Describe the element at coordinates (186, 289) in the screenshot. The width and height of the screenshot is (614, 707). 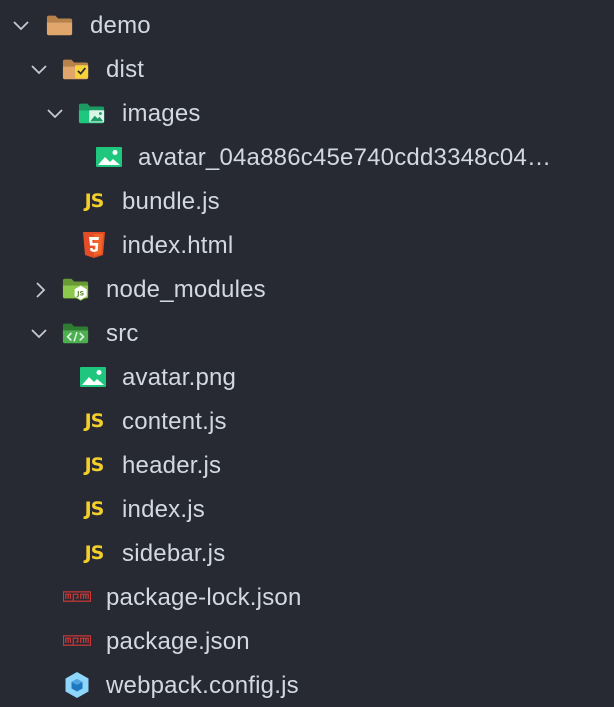
I see `tree-item-label: node_modules` at that location.